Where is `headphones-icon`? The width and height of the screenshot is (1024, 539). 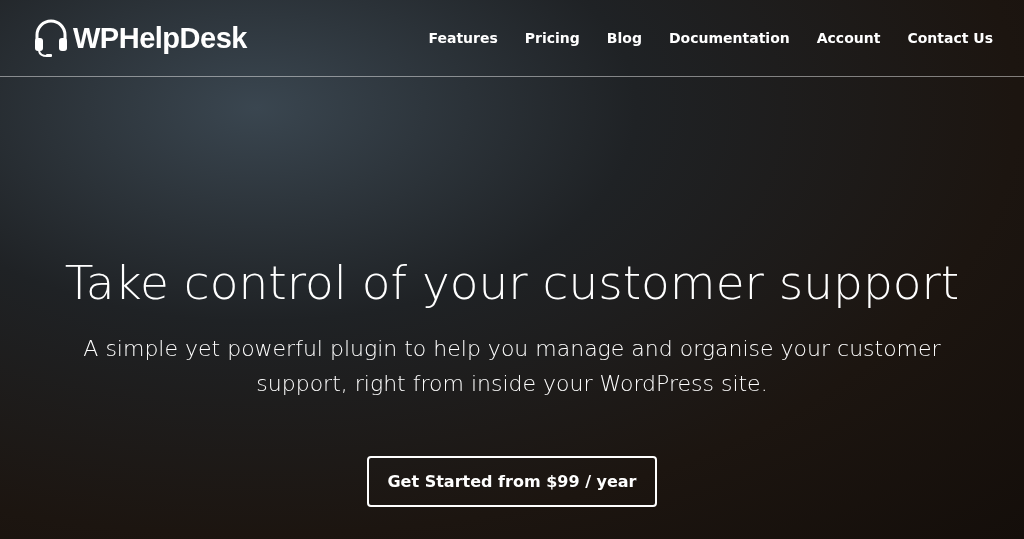
headphones-icon is located at coordinates (51, 38).